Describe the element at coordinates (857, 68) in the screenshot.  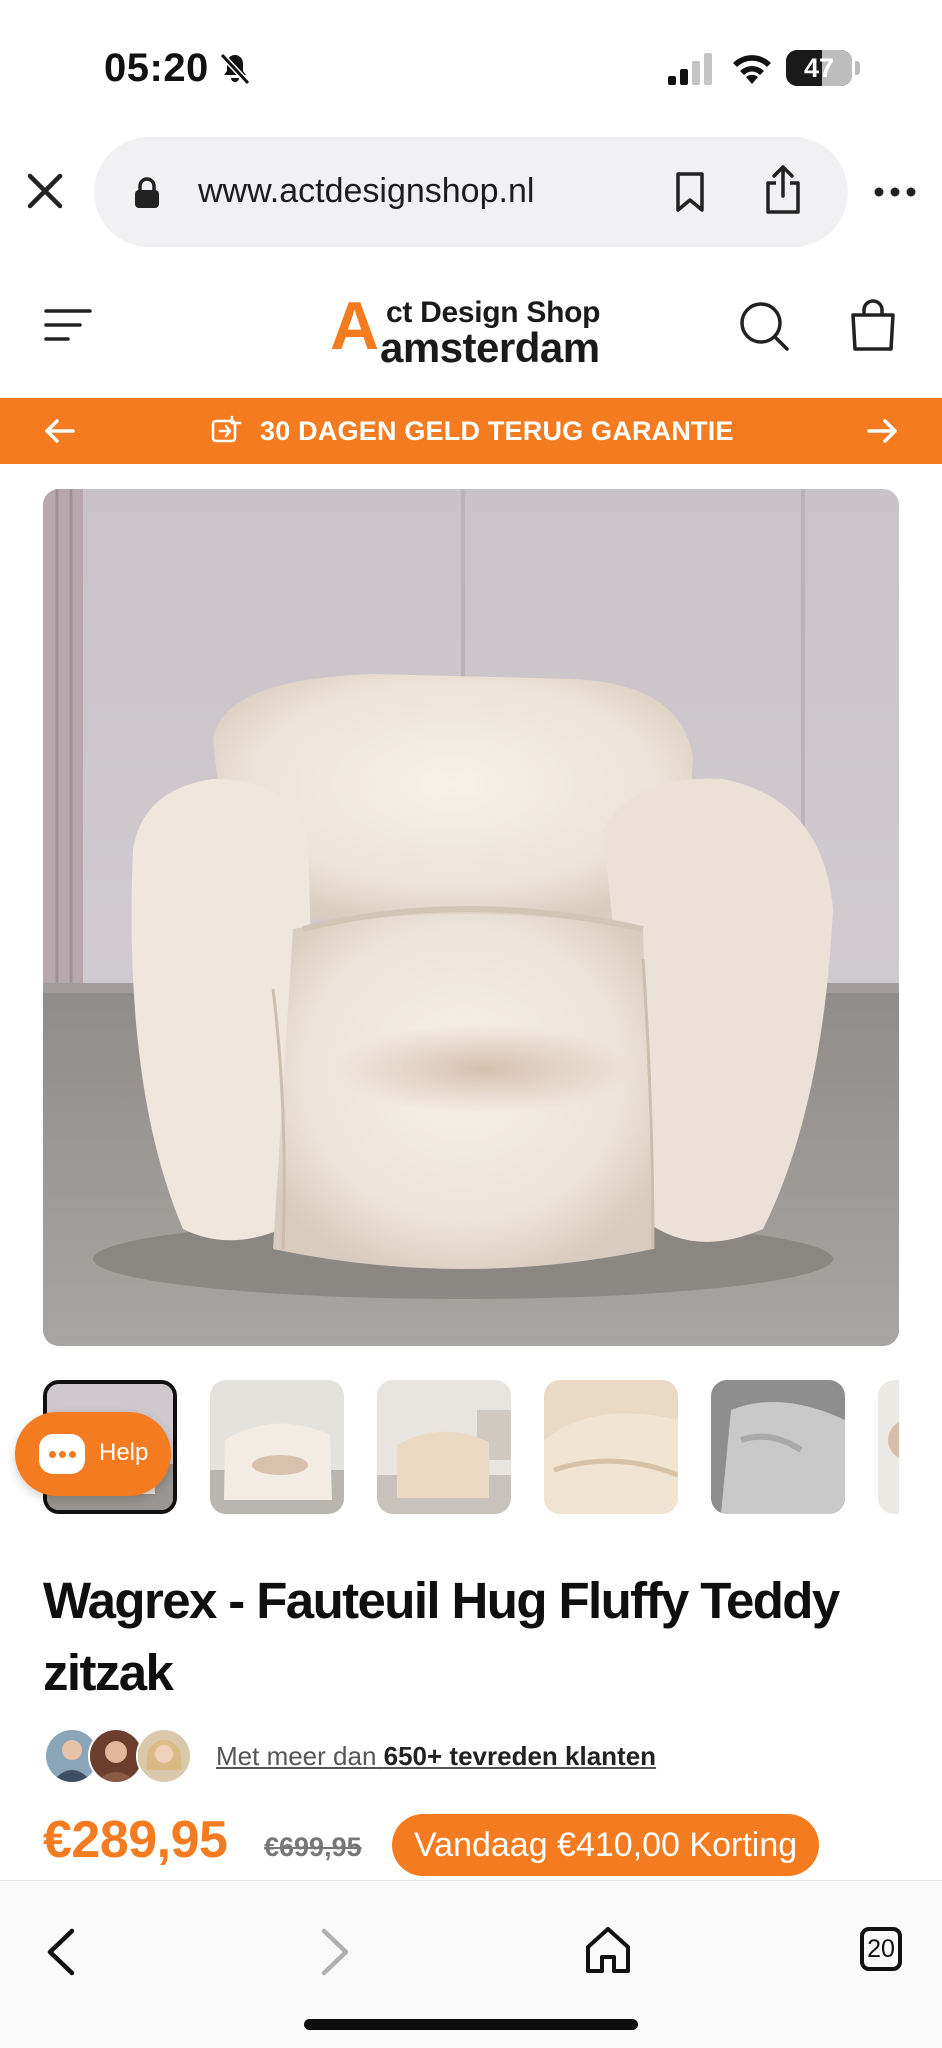
I see `battery-nub` at that location.